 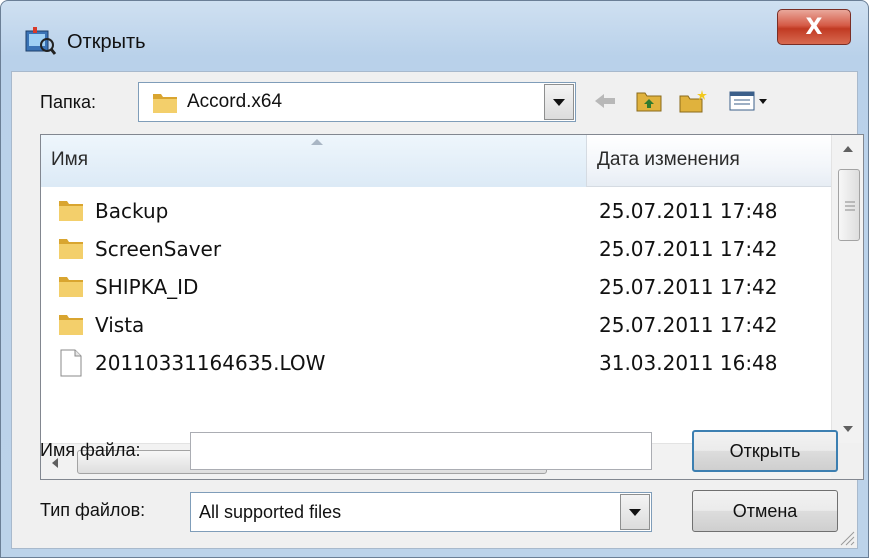 What do you see at coordinates (40, 40) in the screenshot?
I see `app-icon` at bounding box center [40, 40].